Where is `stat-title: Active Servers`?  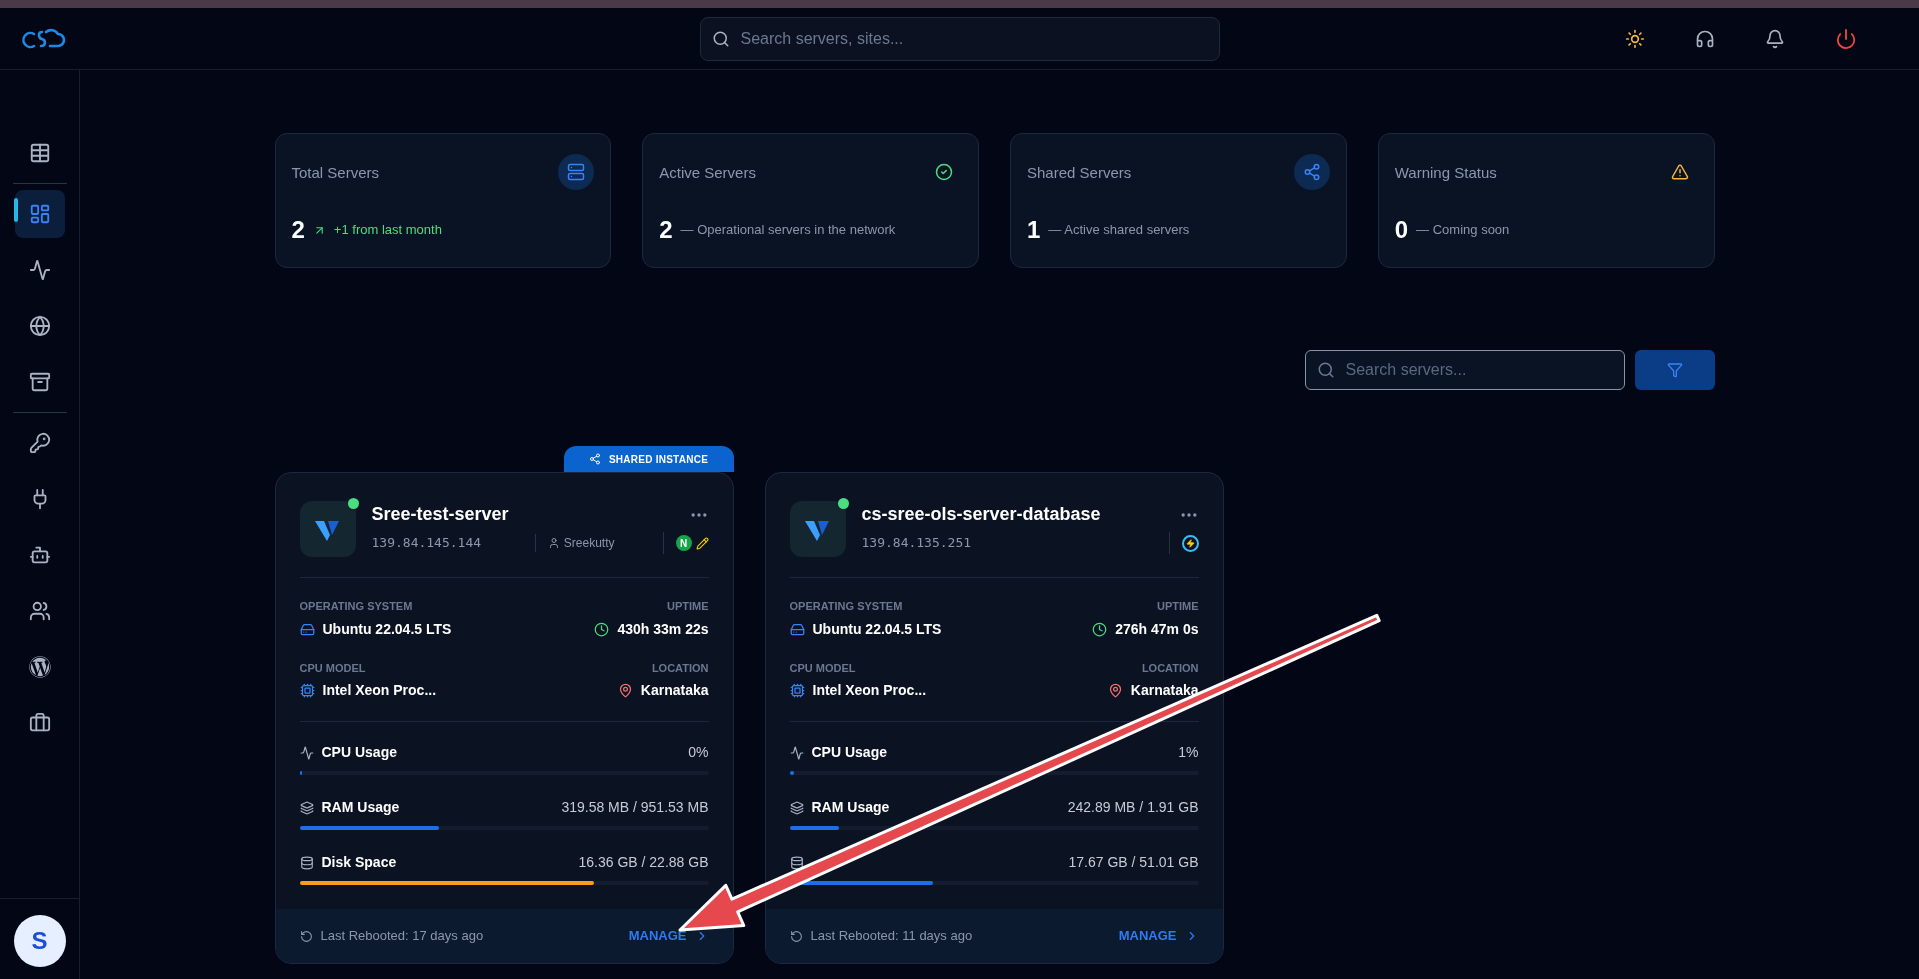 stat-title: Active Servers is located at coordinates (707, 173).